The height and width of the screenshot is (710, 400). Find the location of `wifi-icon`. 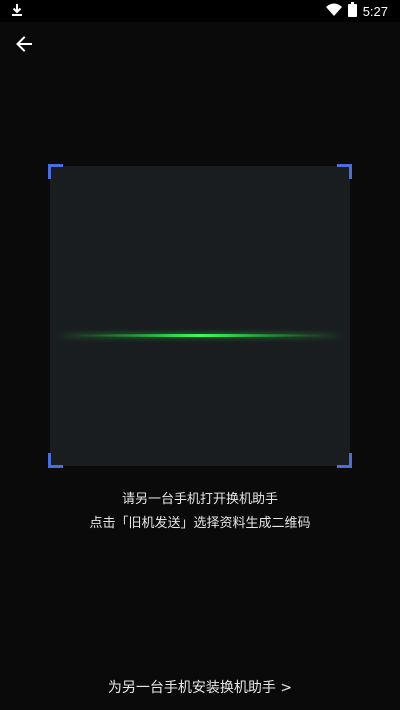

wifi-icon is located at coordinates (333, 11).